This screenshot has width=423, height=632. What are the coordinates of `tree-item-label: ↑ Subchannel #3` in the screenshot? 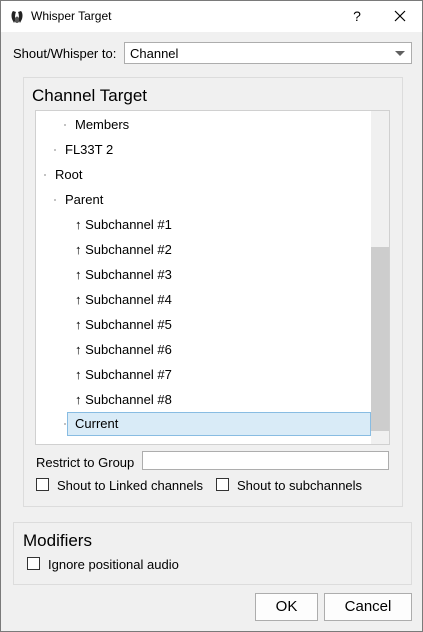 It's located at (123, 274).